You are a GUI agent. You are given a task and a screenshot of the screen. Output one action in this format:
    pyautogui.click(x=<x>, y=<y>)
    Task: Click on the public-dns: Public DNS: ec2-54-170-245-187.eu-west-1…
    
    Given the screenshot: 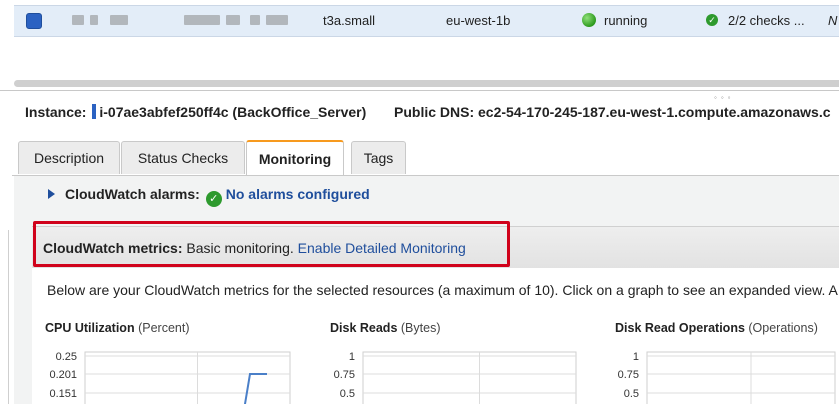 What is the action you would take?
    pyautogui.click(x=612, y=112)
    